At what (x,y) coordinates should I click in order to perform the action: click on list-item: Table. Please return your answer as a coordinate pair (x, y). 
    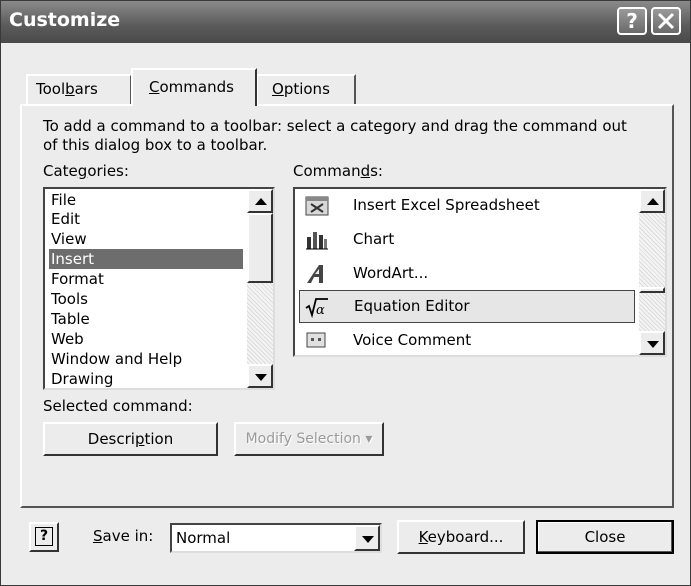
    Looking at the image, I should click on (146, 319).